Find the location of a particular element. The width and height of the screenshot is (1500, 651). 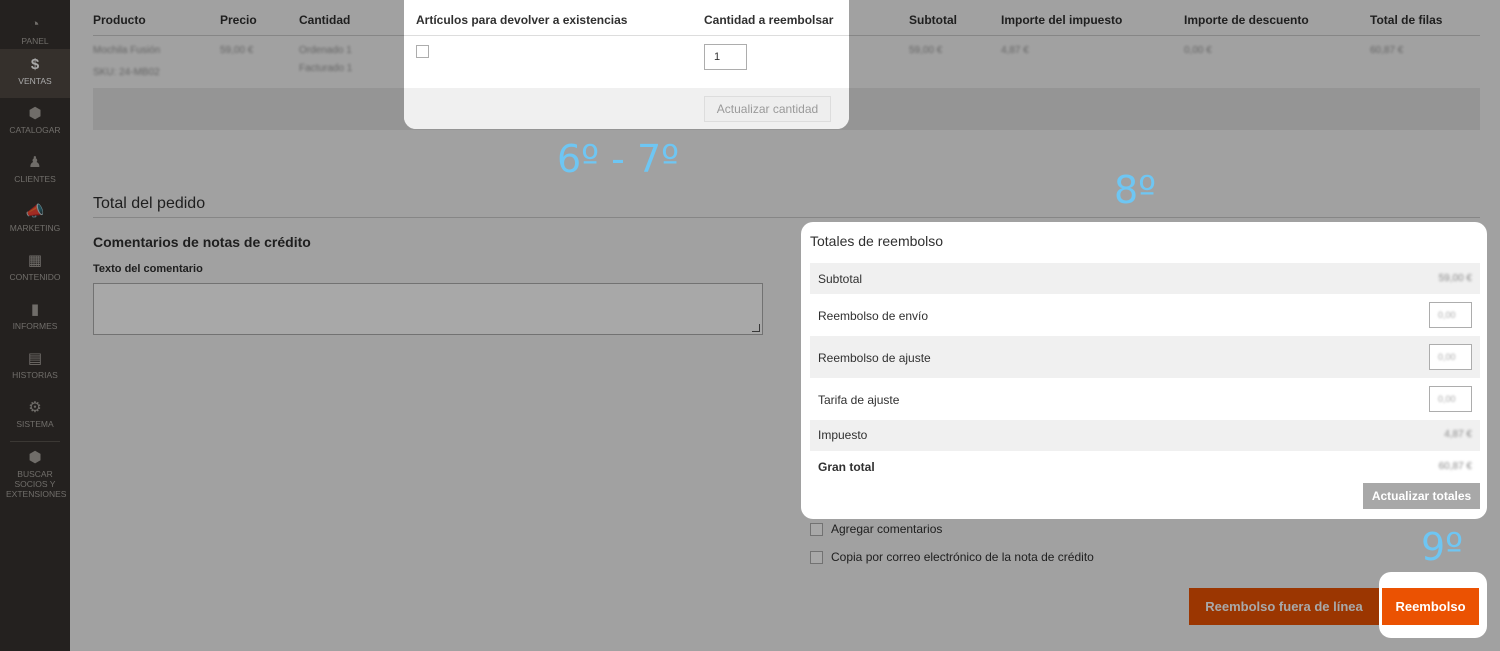

bar-chart-icon: ▮ is located at coordinates (35, 309).